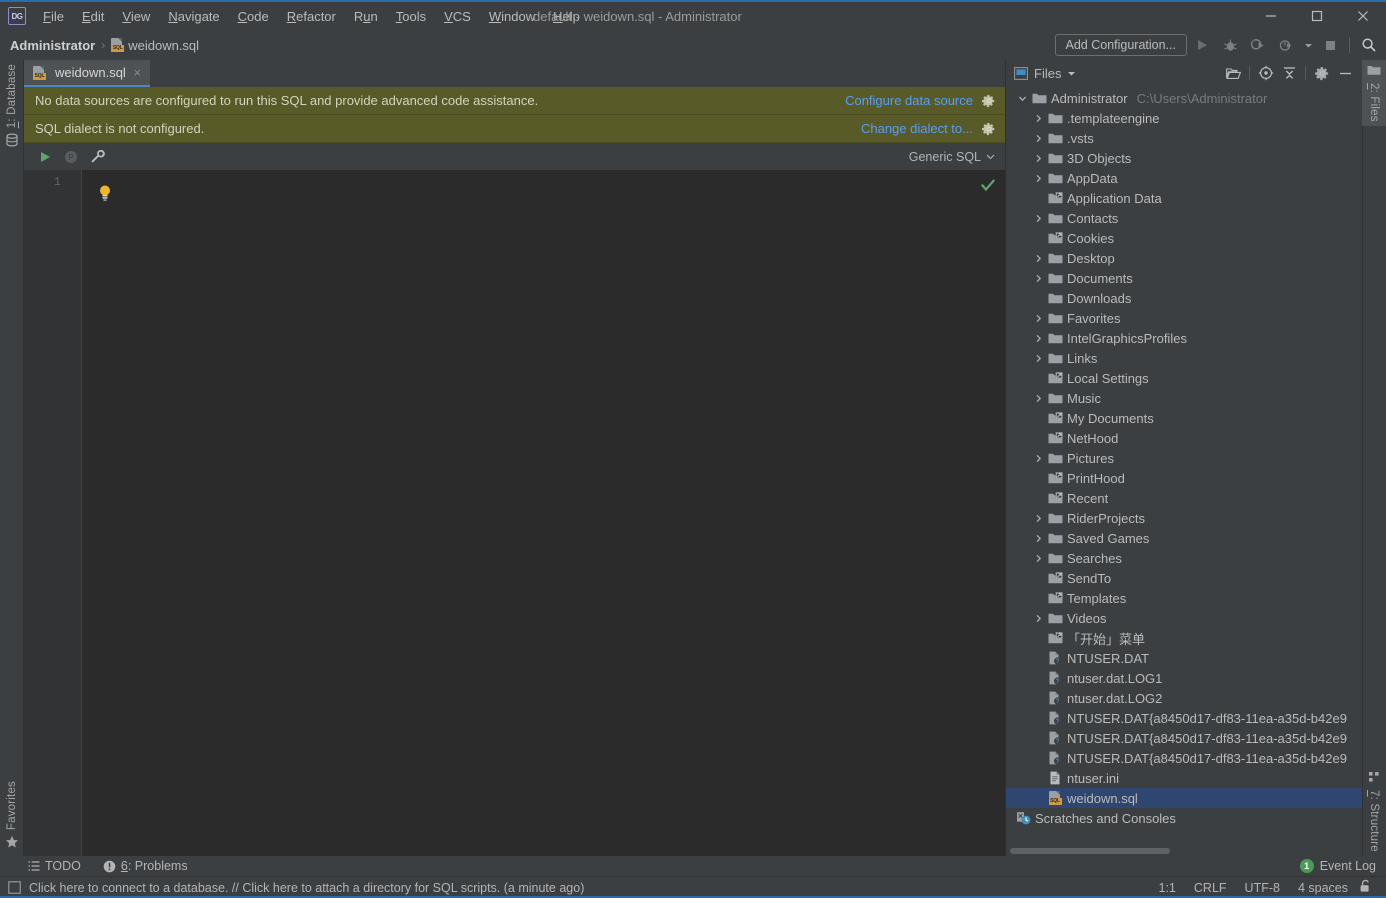  Describe the element at coordinates (1345, 73) in the screenshot. I see `hide-panel-icon` at that location.